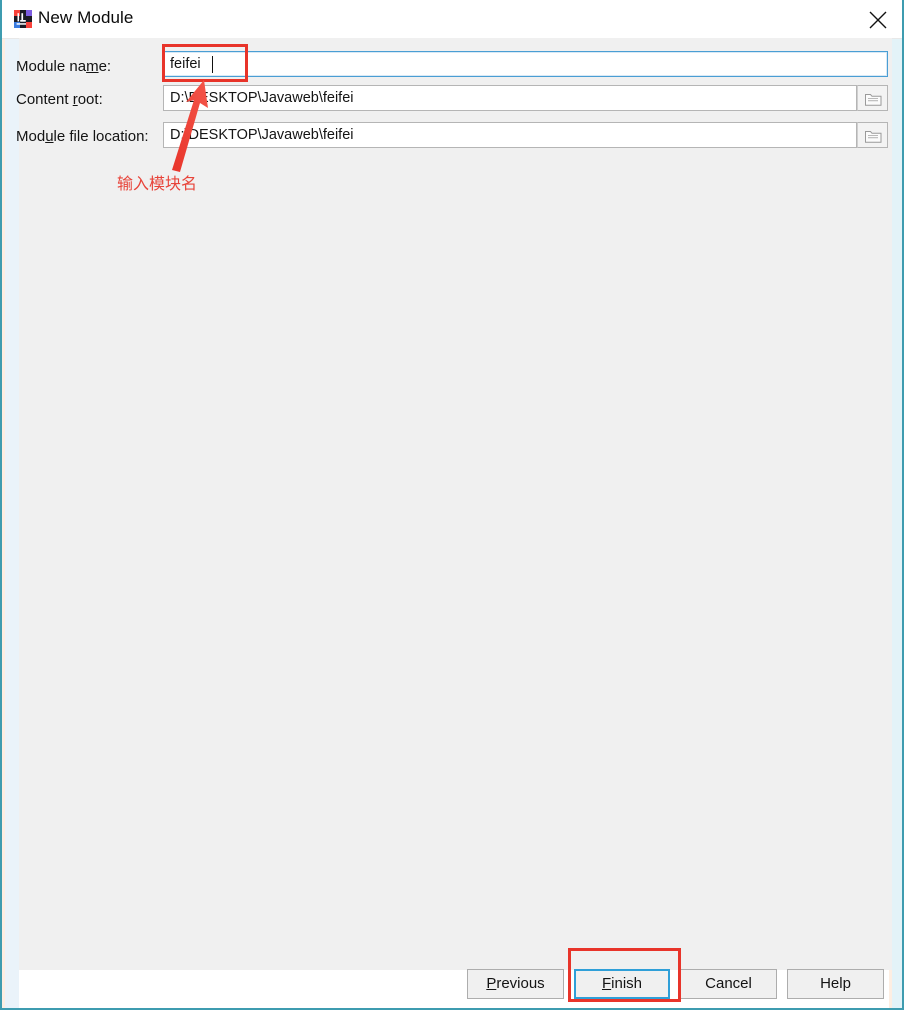  Describe the element at coordinates (878, 18) in the screenshot. I see `close-button` at that location.